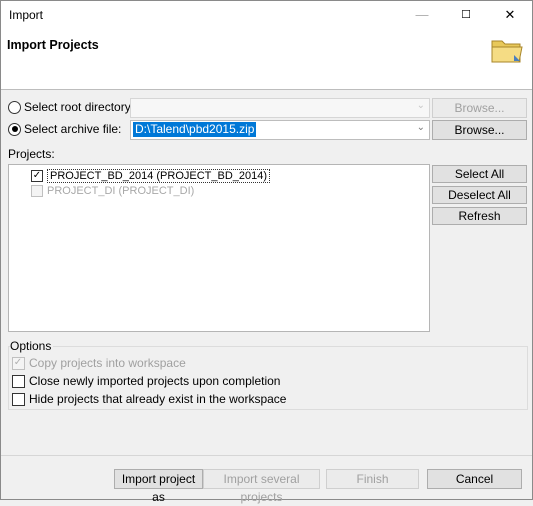 The image size is (533, 506). What do you see at coordinates (474, 479) in the screenshot?
I see `cancel-button: Cancel` at bounding box center [474, 479].